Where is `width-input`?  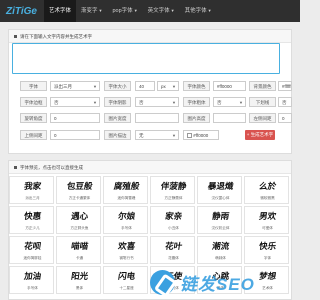 width-input is located at coordinates (157, 118).